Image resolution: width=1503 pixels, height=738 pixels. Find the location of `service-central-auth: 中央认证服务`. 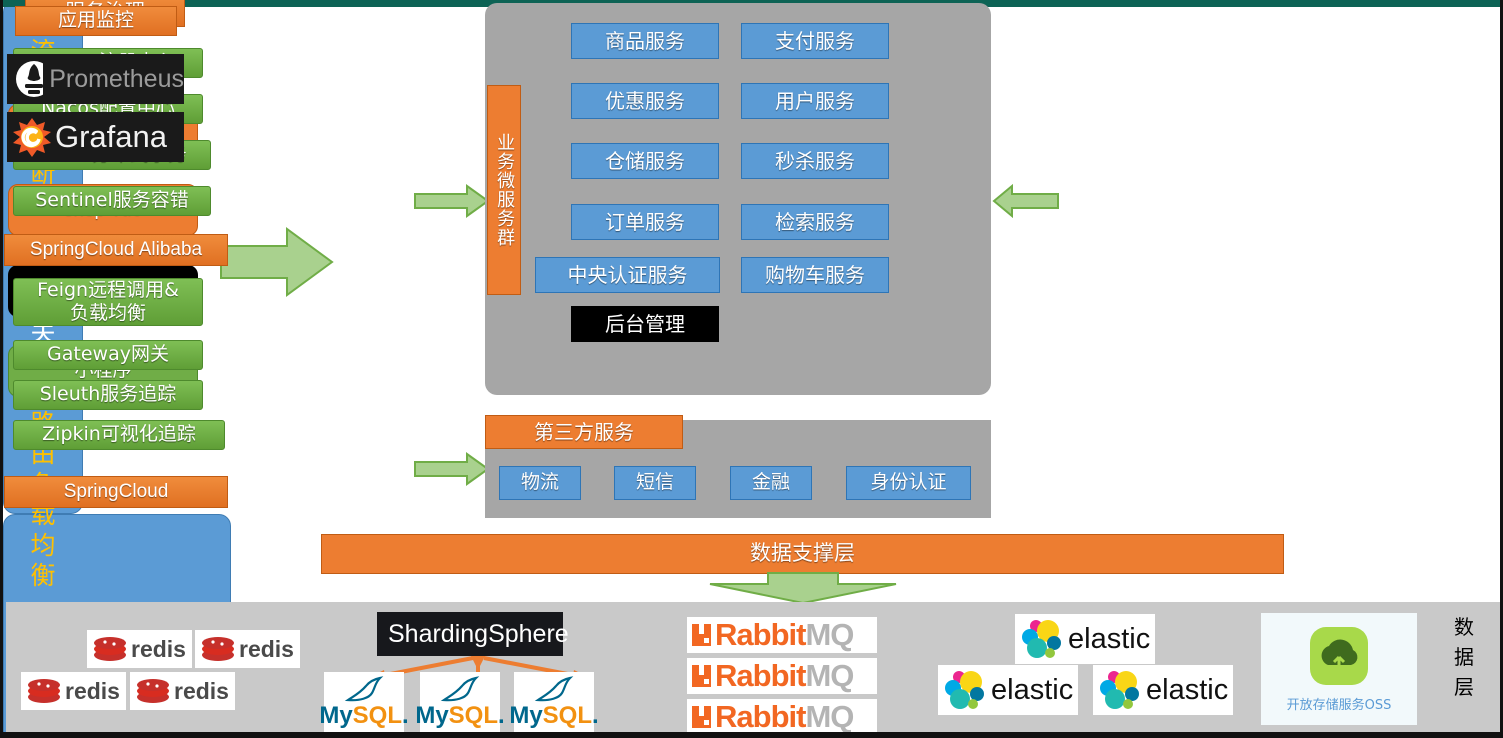

service-central-auth: 中央认证服务 is located at coordinates (627, 275).